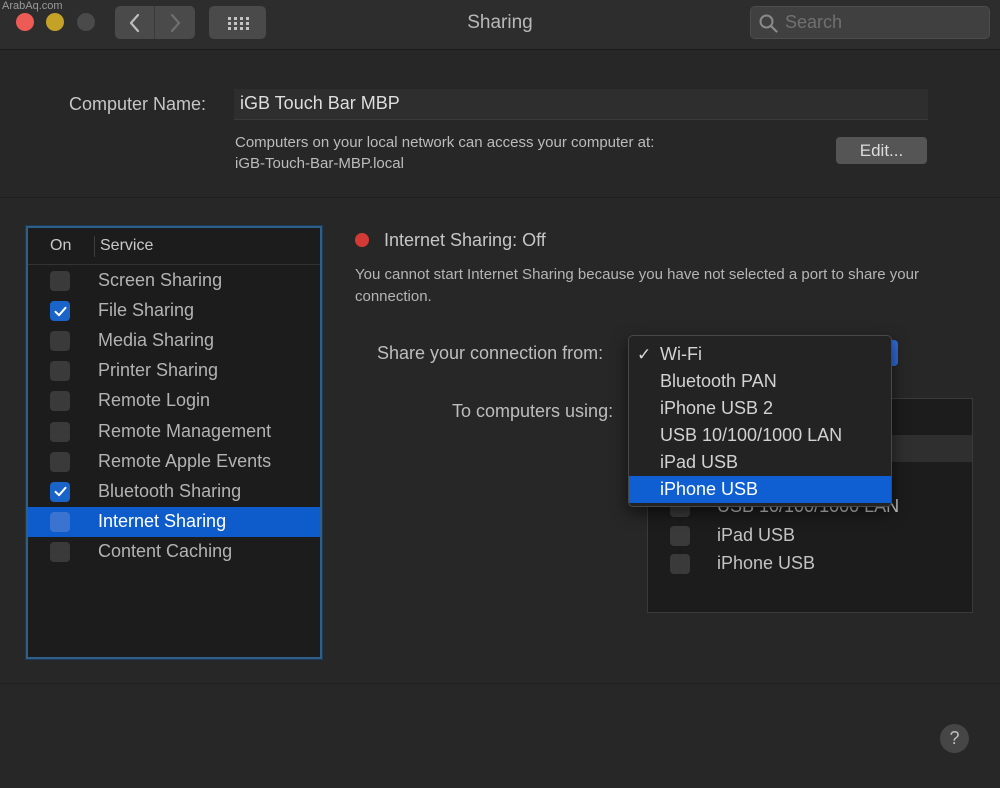 The width and height of the screenshot is (1000, 788). I want to click on service-row: Content Caching, so click(174, 552).